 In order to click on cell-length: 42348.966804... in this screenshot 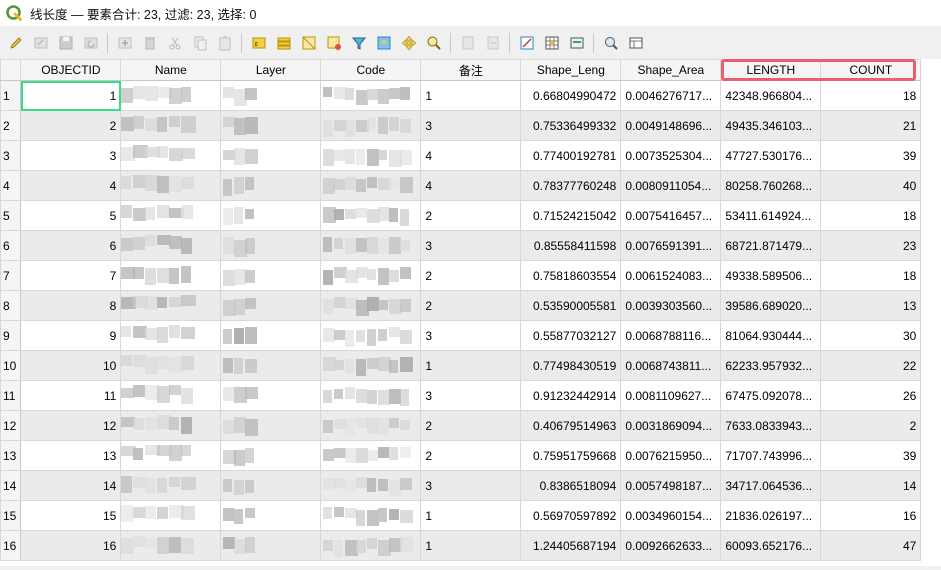, I will do `click(771, 95)`.